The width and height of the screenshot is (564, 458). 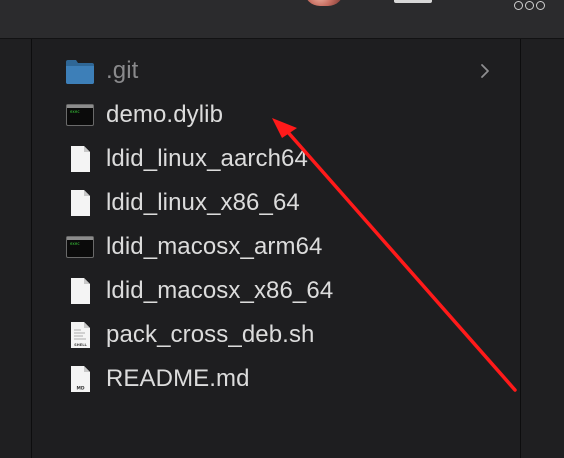 I want to click on file-row-ldid-linux-x86-64: ldid_linux_x86_64, so click(x=276, y=203).